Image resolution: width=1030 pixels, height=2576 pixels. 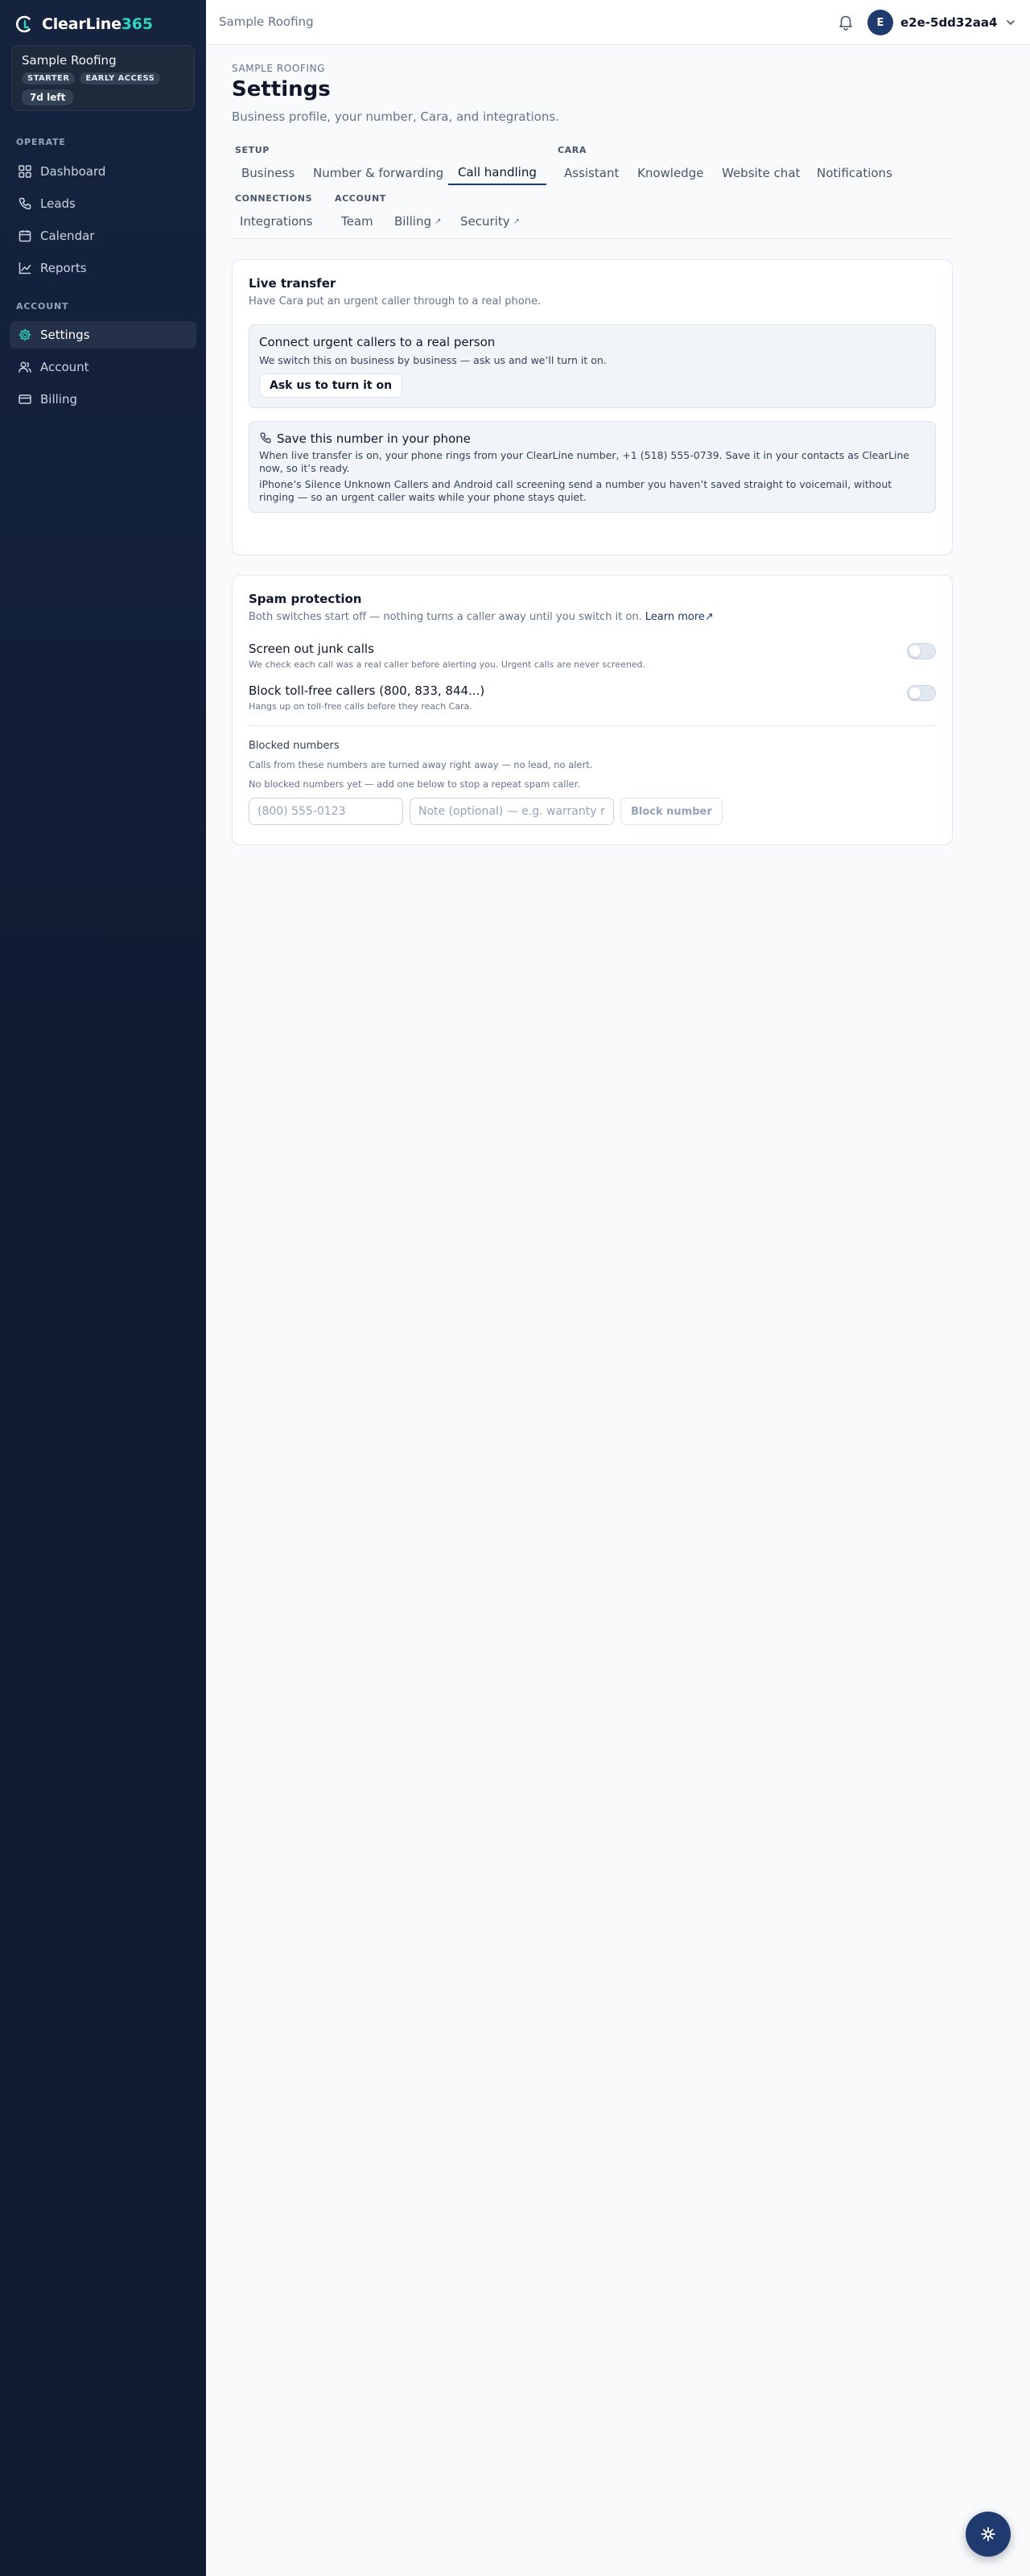 What do you see at coordinates (311, 649) in the screenshot?
I see `toggle-label: Screen out junk calls` at bounding box center [311, 649].